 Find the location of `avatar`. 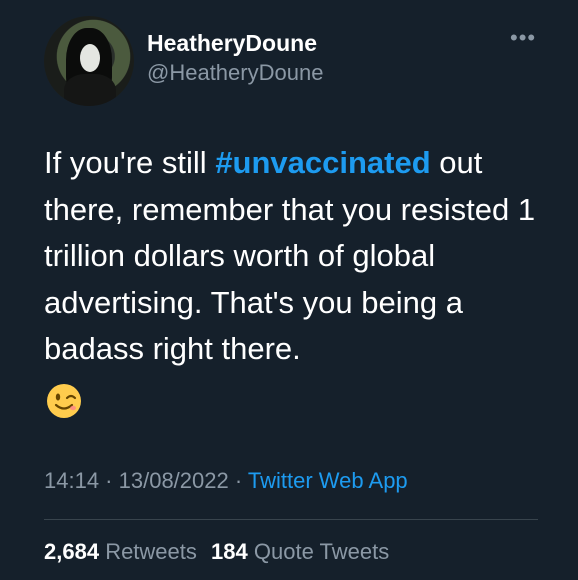

avatar is located at coordinates (89, 61).